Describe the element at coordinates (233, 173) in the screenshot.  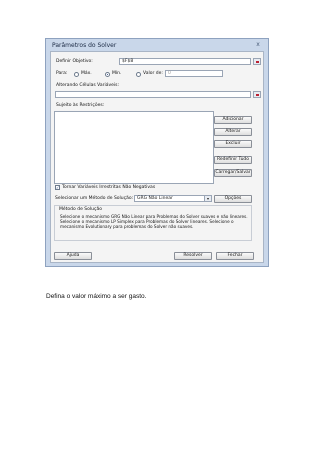
I see `load-save-button: Carregar/Salvar` at that location.